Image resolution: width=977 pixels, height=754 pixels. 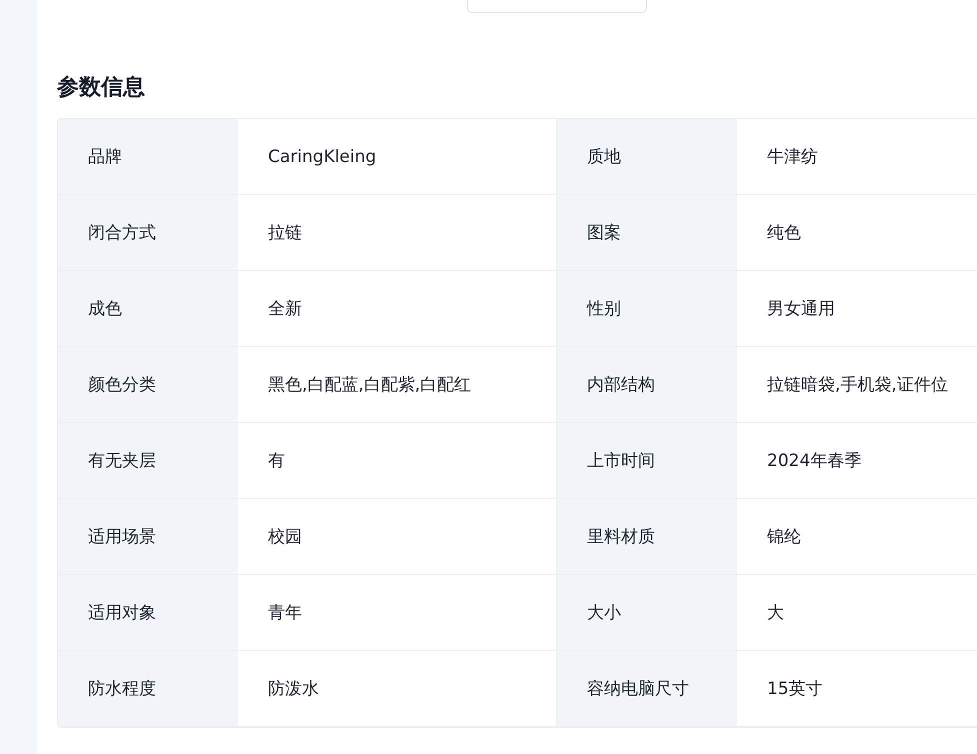 What do you see at coordinates (397, 689) in the screenshot?
I see `parameter-value: 防泼水` at bounding box center [397, 689].